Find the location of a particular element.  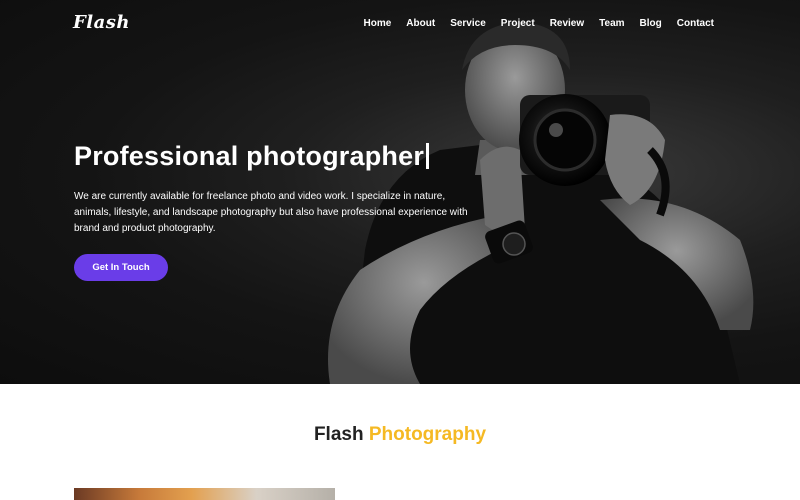

gallery-thumbnail is located at coordinates (204, 494).